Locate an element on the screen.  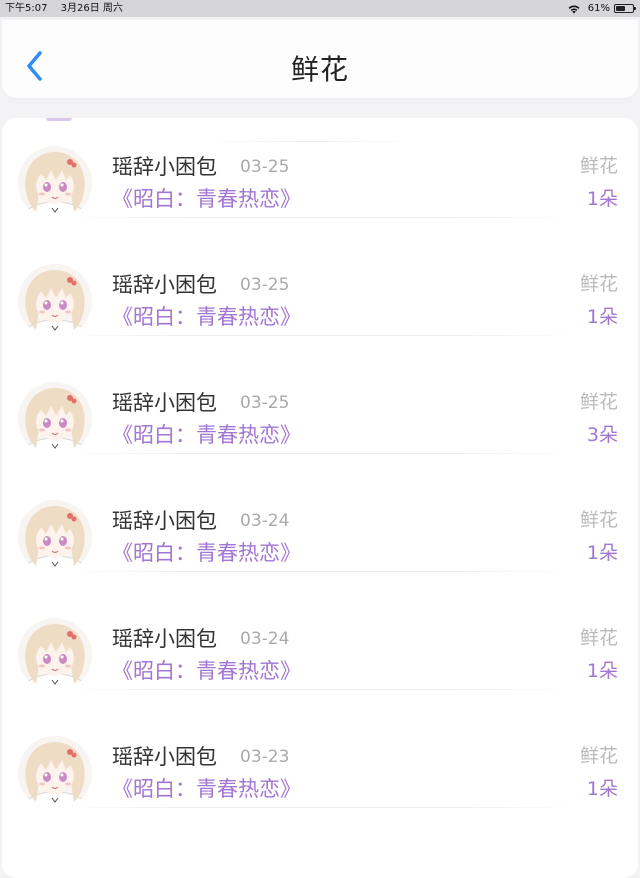
wifi-icon is located at coordinates (574, 9).